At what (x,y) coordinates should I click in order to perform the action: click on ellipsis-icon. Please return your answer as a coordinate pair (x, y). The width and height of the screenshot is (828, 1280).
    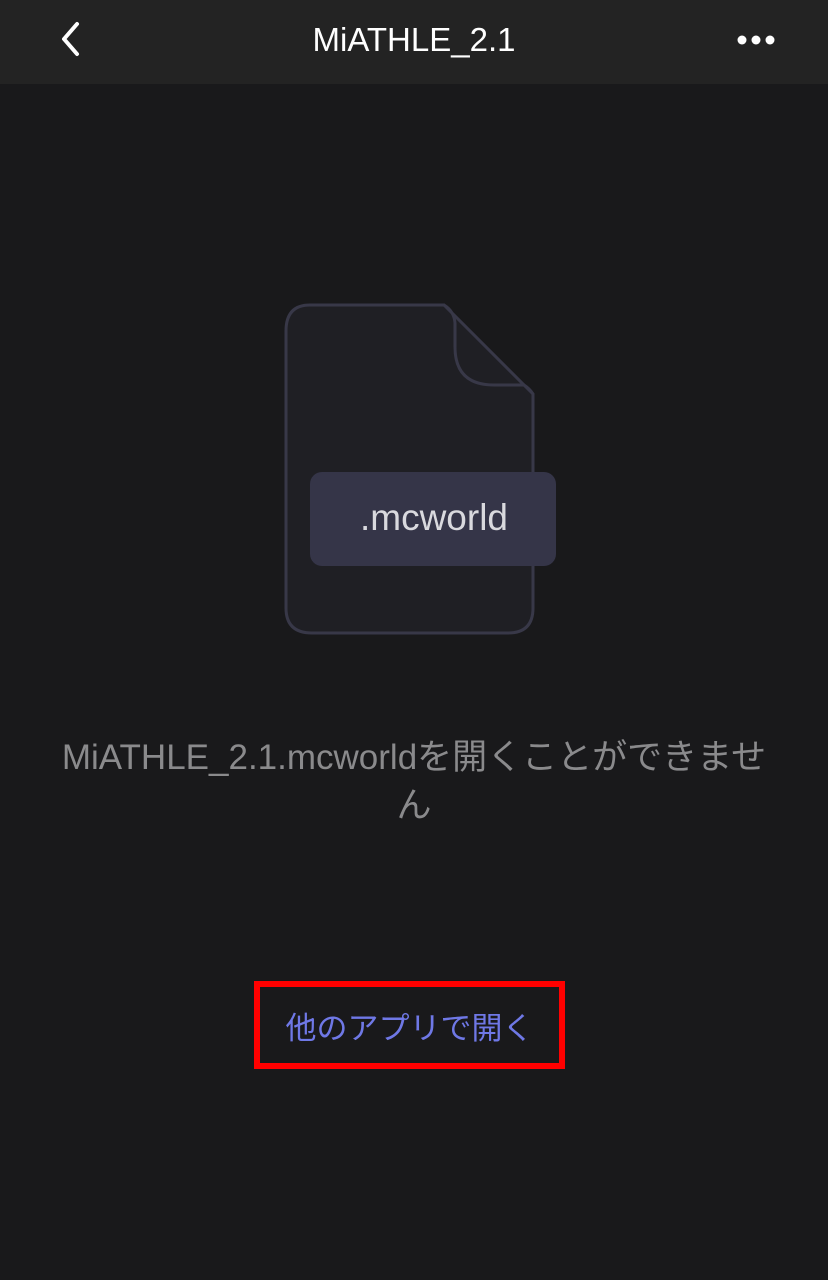
    Looking at the image, I should click on (756, 40).